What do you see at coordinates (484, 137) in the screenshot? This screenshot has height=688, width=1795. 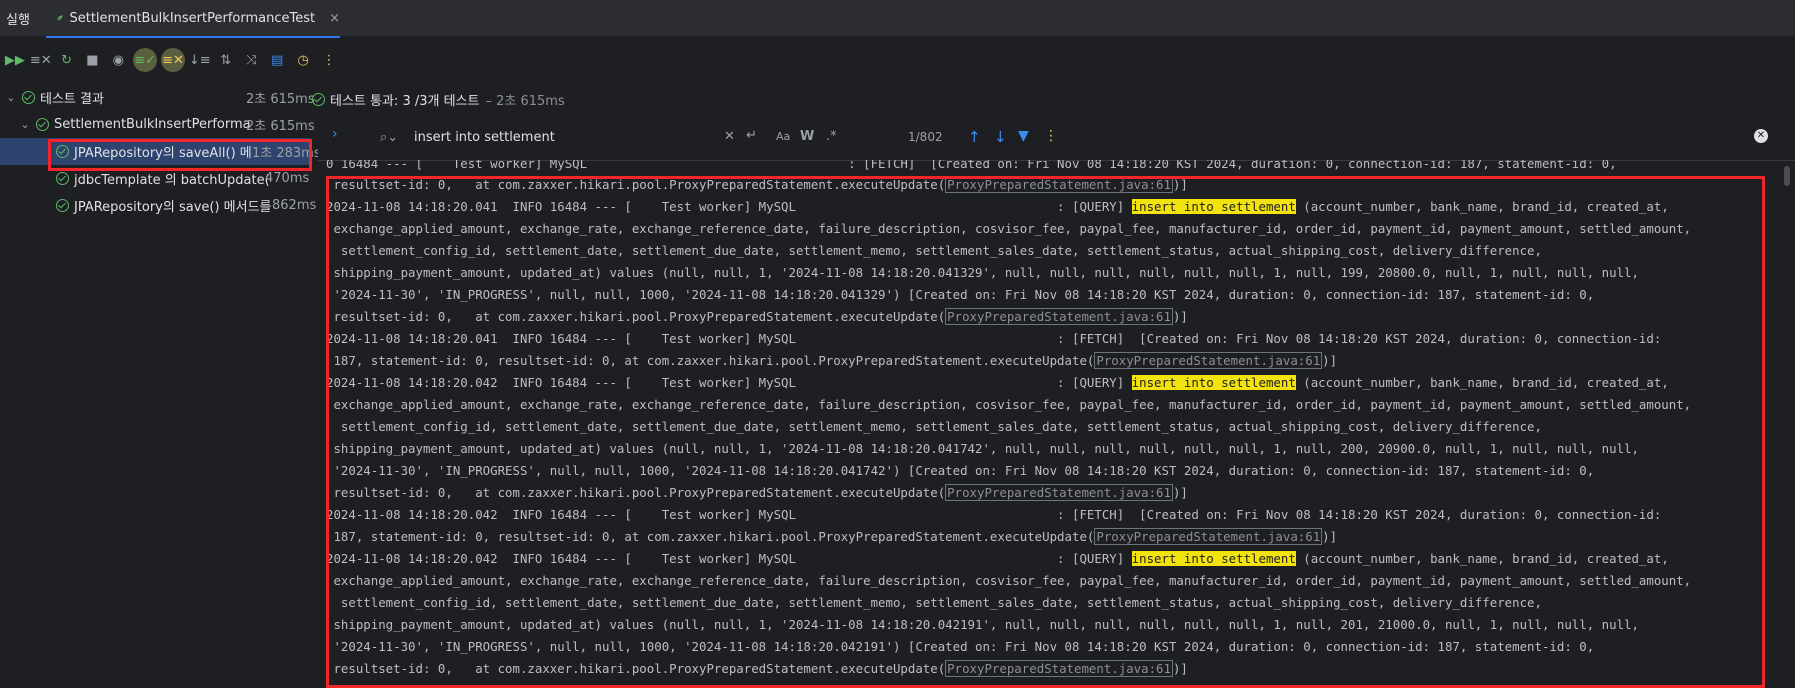 I see `search-input: insert into settlement` at bounding box center [484, 137].